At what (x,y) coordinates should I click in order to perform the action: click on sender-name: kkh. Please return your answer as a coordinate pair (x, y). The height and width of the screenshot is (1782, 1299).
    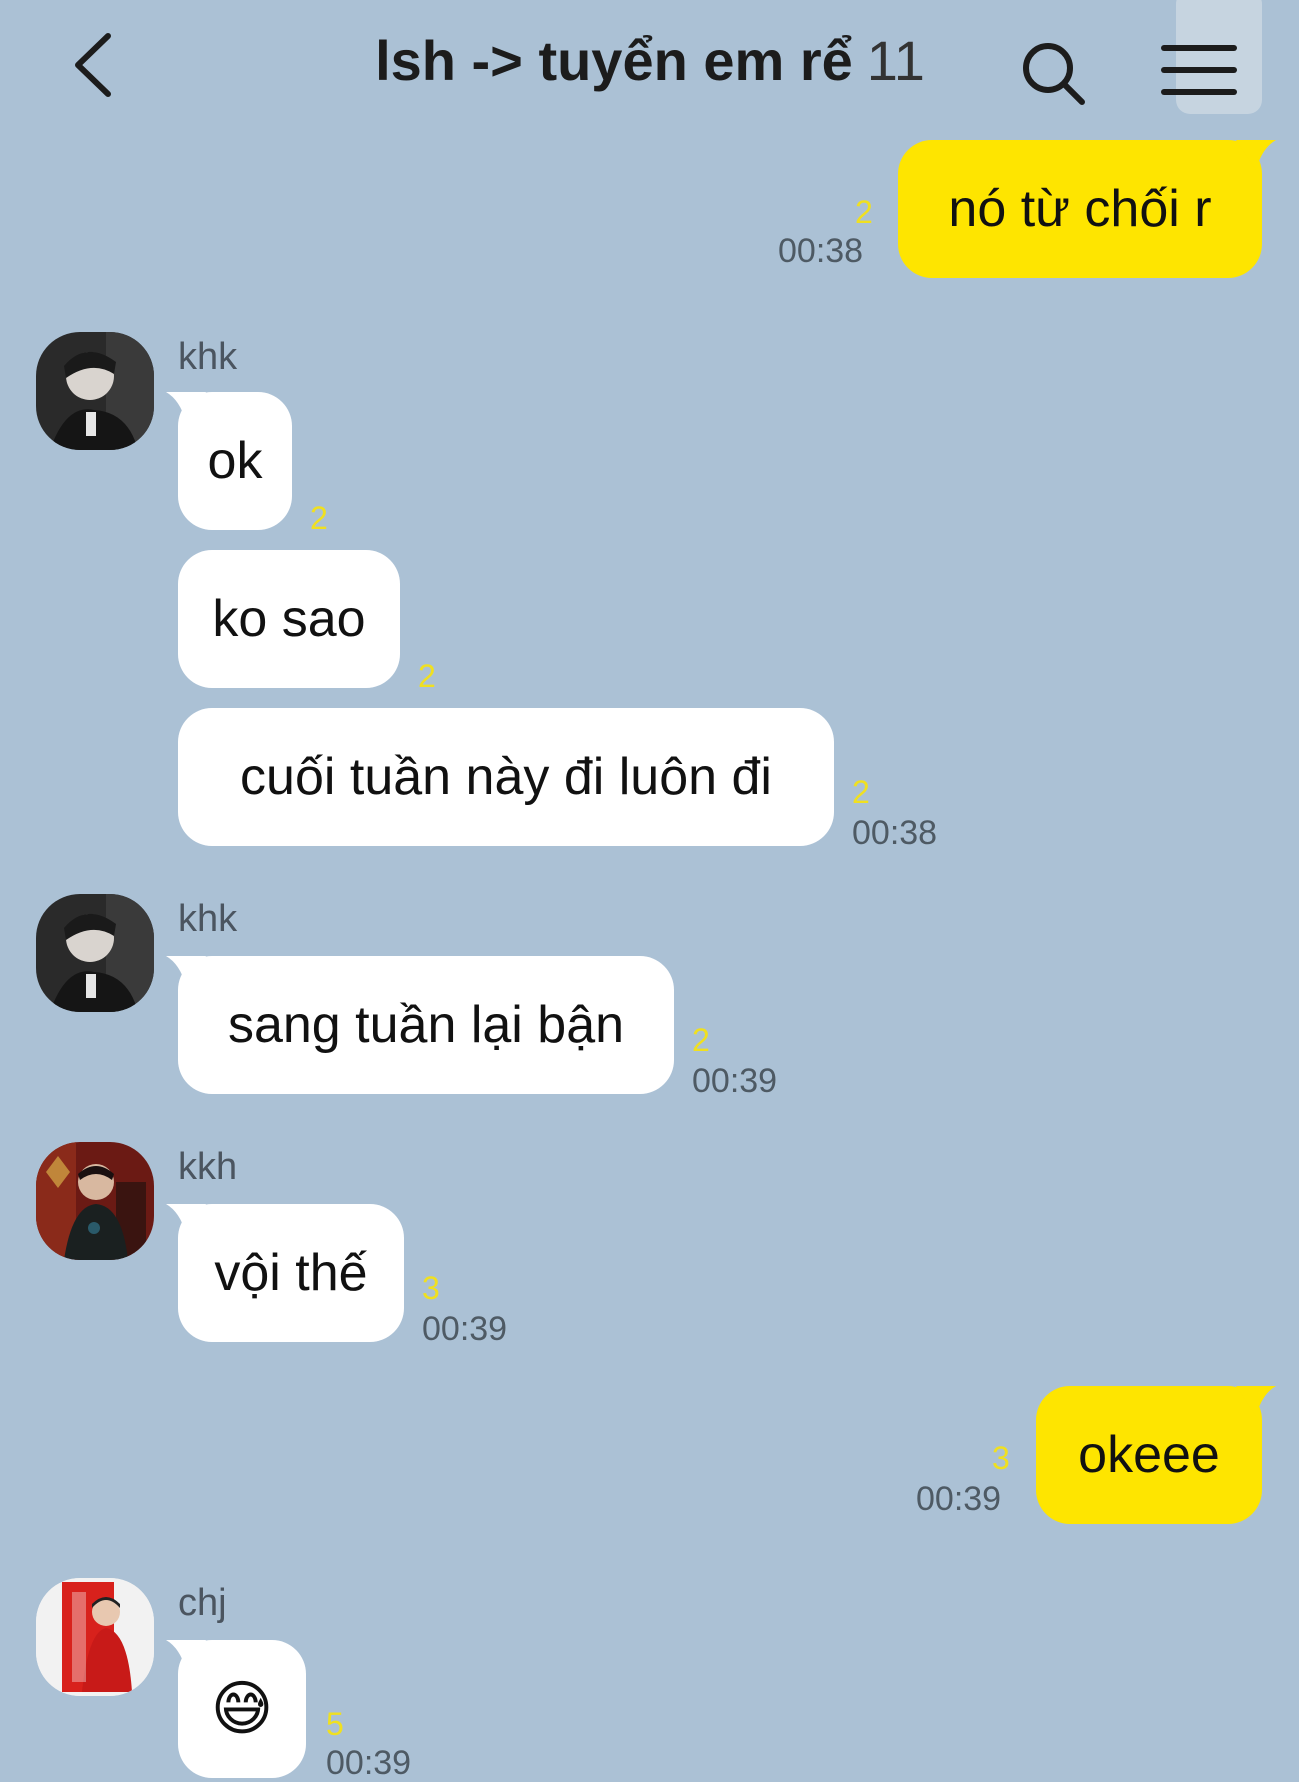
    Looking at the image, I should click on (208, 1167).